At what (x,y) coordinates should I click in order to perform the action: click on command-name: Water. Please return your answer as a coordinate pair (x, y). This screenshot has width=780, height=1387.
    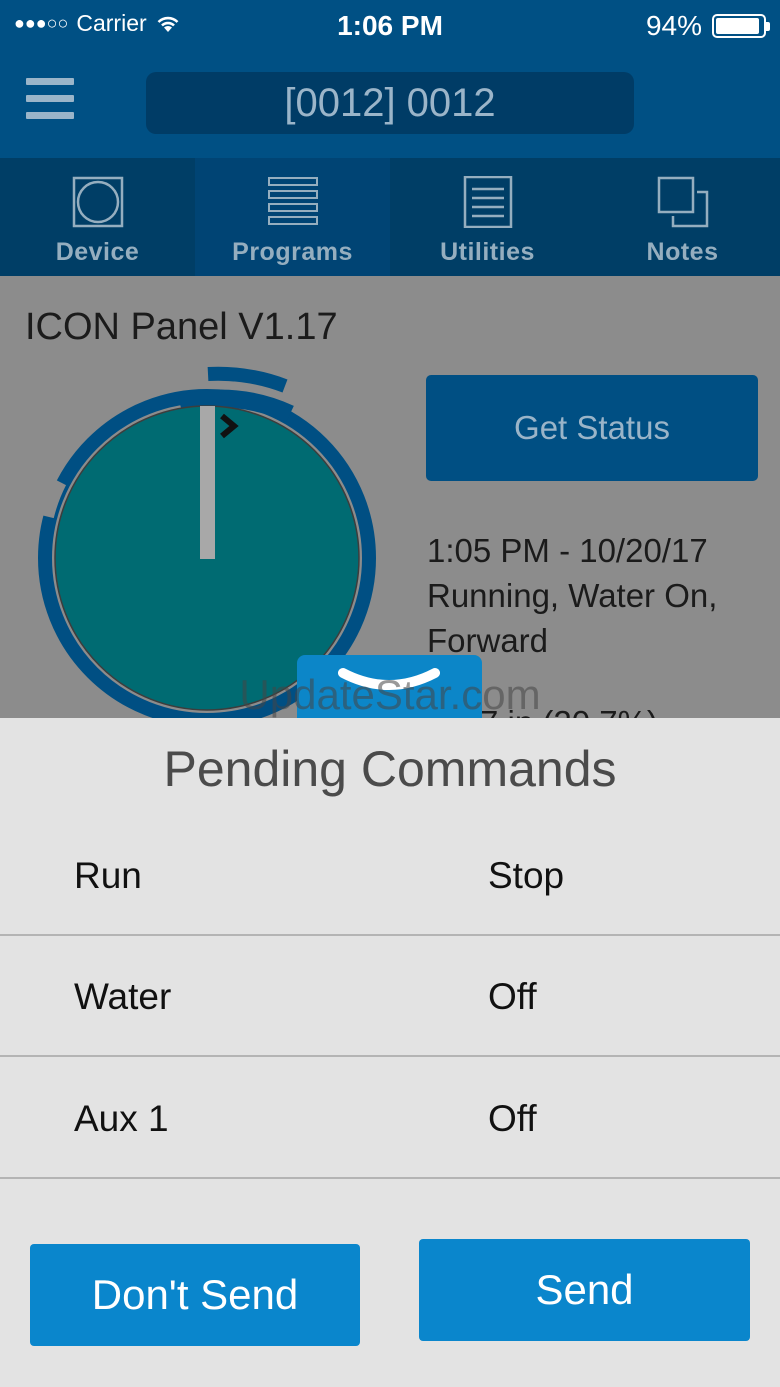
    Looking at the image, I should click on (123, 996).